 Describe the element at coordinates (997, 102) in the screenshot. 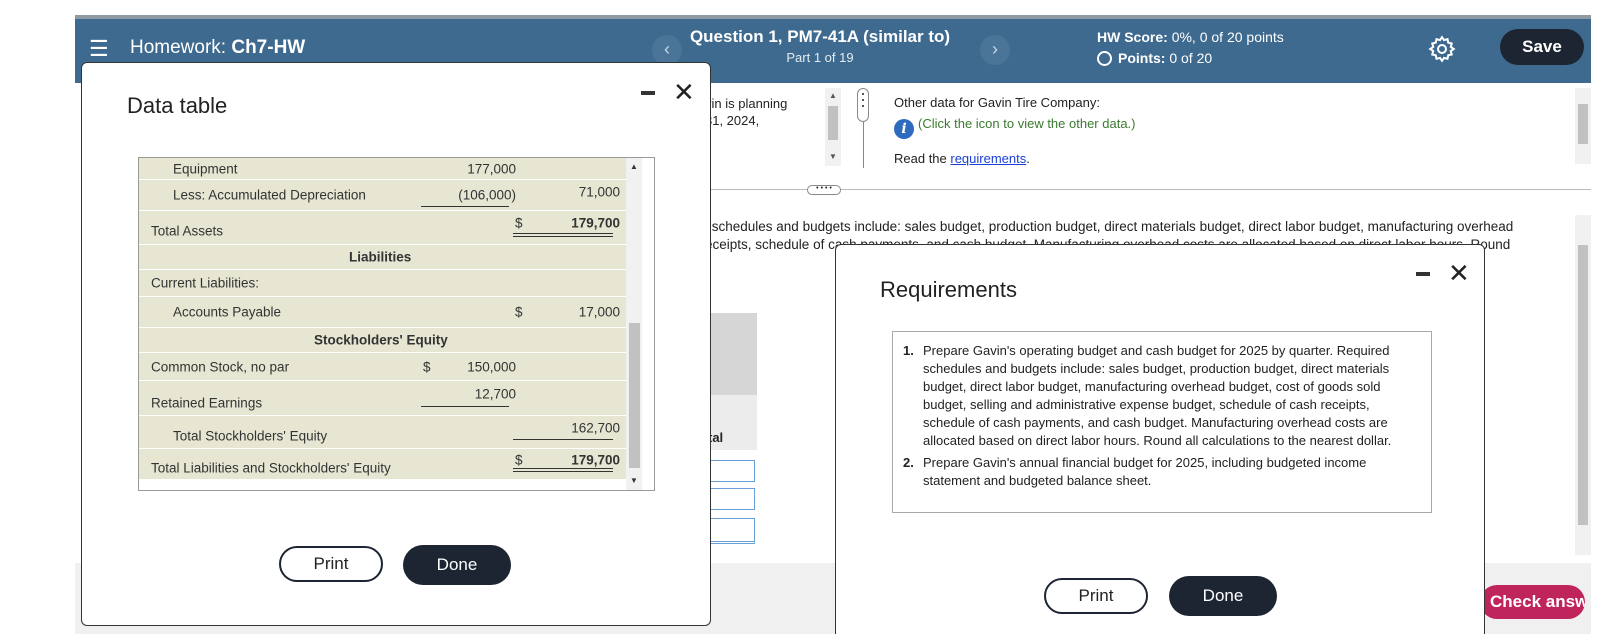

I see `other-data-label: Other data for Gavin Tire Company:` at that location.